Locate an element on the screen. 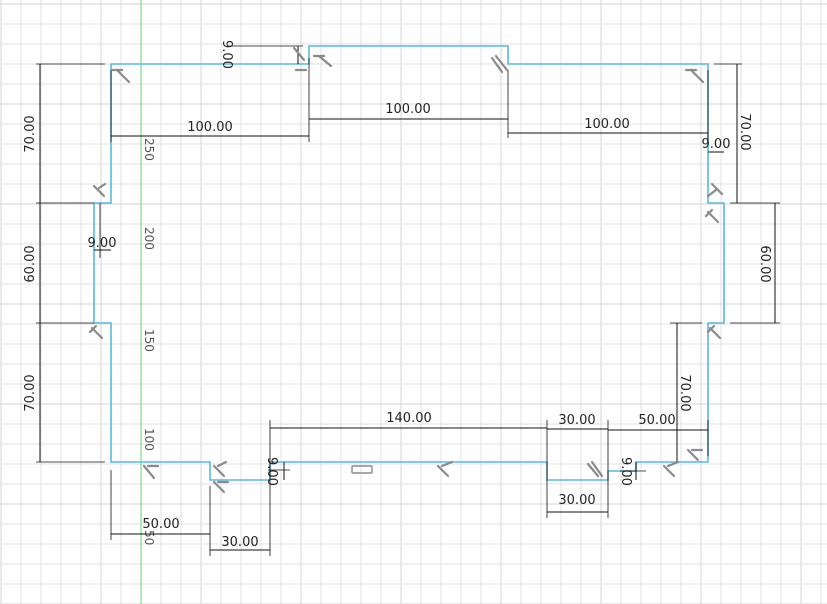  dim-top-mid-width: 100.00 is located at coordinates (408, 109).